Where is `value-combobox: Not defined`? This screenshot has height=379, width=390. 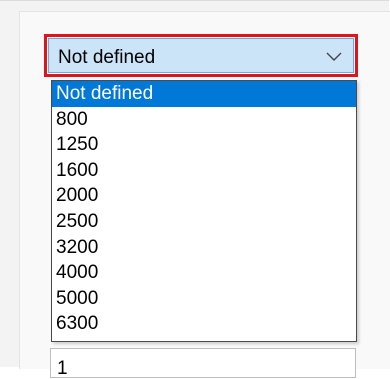 value-combobox: Not defined is located at coordinates (201, 55).